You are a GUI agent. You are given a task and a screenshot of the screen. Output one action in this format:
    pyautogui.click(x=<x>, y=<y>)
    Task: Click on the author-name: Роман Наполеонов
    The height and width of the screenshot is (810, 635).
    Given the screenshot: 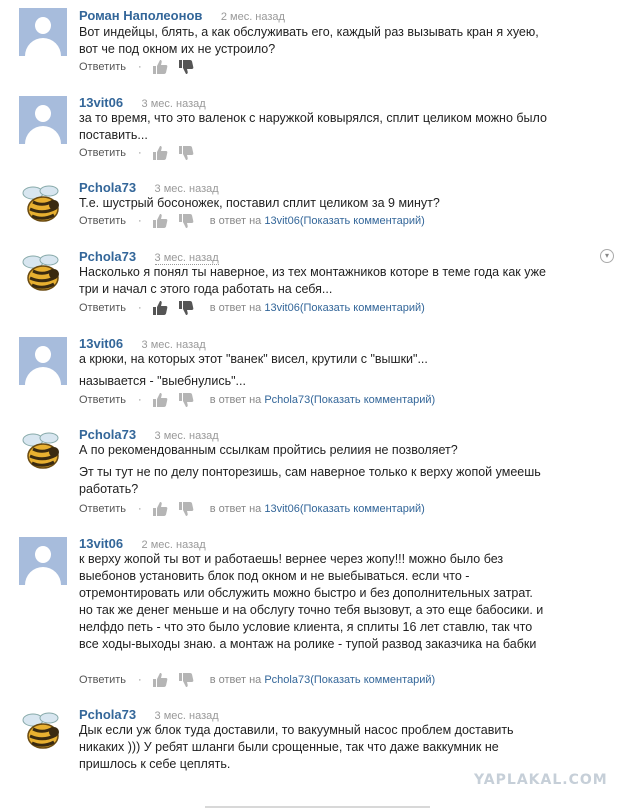 What is the action you would take?
    pyautogui.click(x=140, y=15)
    